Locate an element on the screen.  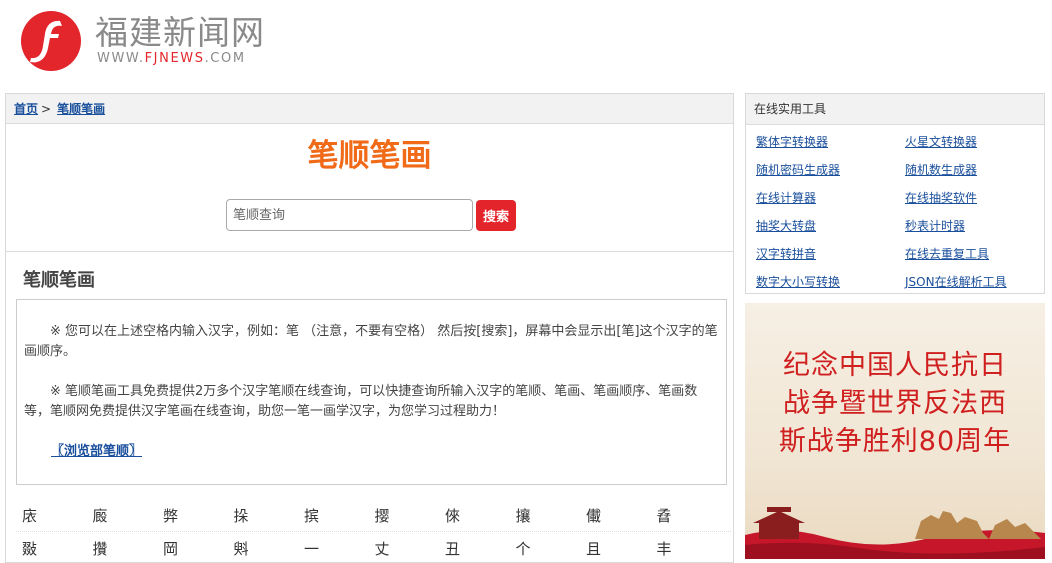
tool-link-password-generator: 随机密码生成器 is located at coordinates (830, 170).